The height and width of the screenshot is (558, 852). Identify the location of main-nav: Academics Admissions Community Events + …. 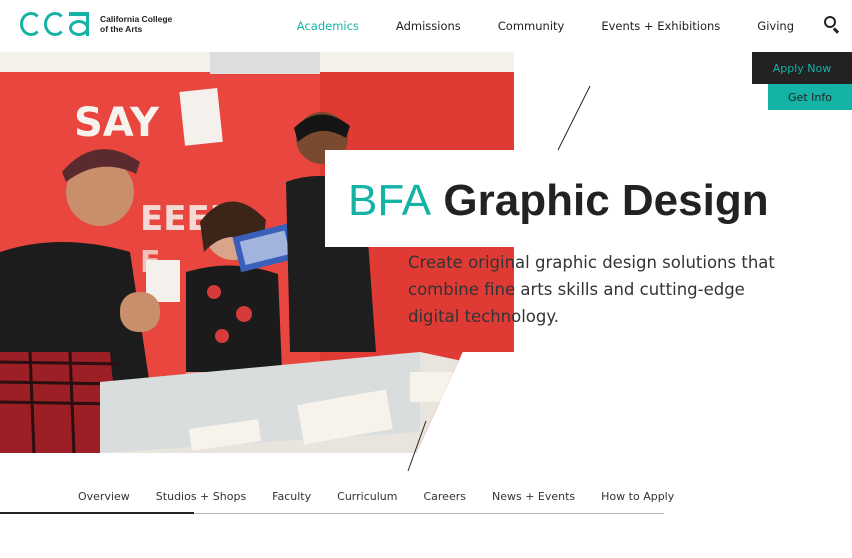
(527, 26).